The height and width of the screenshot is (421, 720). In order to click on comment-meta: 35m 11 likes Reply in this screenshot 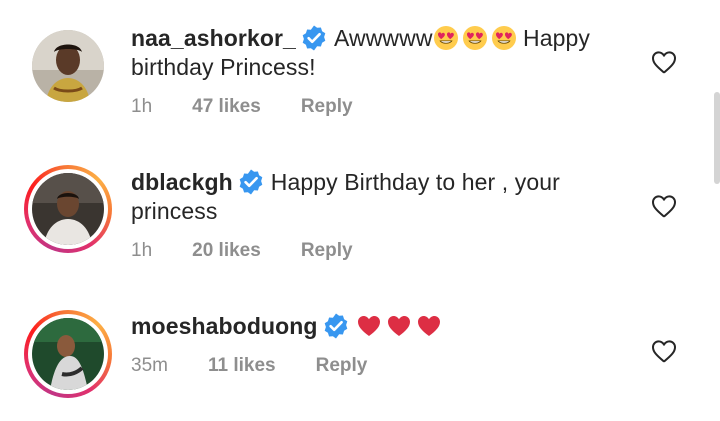, I will do `click(385, 366)`.